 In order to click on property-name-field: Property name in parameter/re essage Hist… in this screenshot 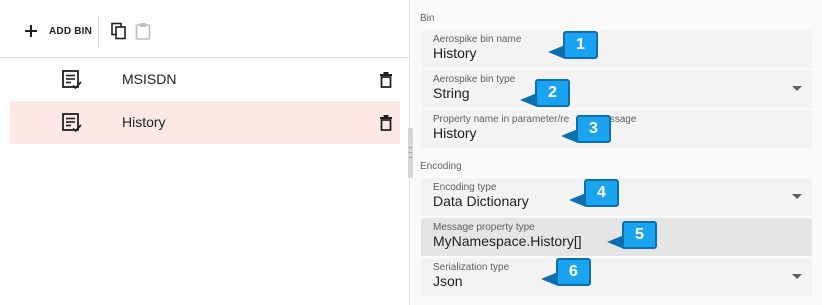, I will do `click(616, 129)`.